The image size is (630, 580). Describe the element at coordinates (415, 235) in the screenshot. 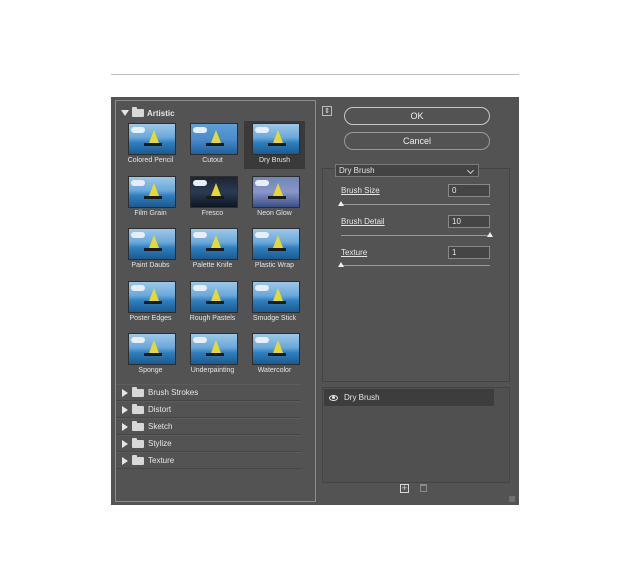

I see `brush-detail-slider` at that location.